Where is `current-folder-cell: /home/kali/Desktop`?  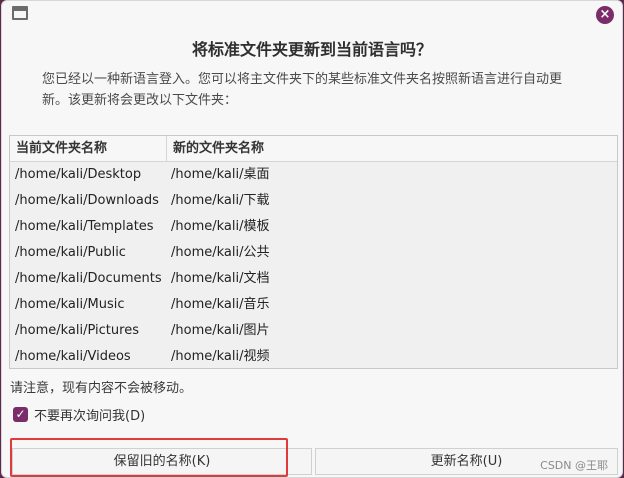
current-folder-cell: /home/kali/Desktop is located at coordinates (78, 174).